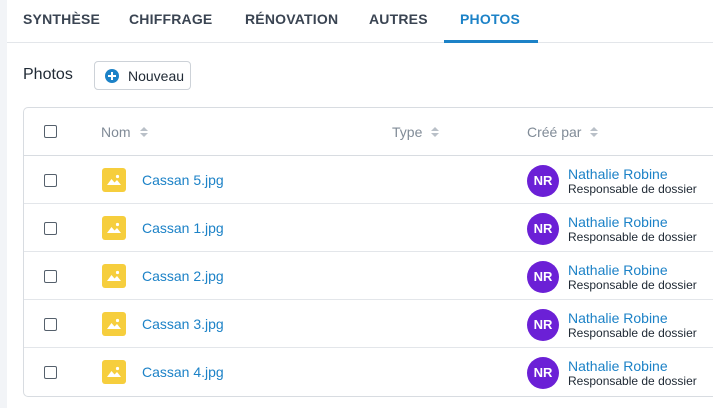 This screenshot has width=713, height=408. What do you see at coordinates (183, 180) in the screenshot?
I see `file-name-link: Cassan 5.jpg` at bounding box center [183, 180].